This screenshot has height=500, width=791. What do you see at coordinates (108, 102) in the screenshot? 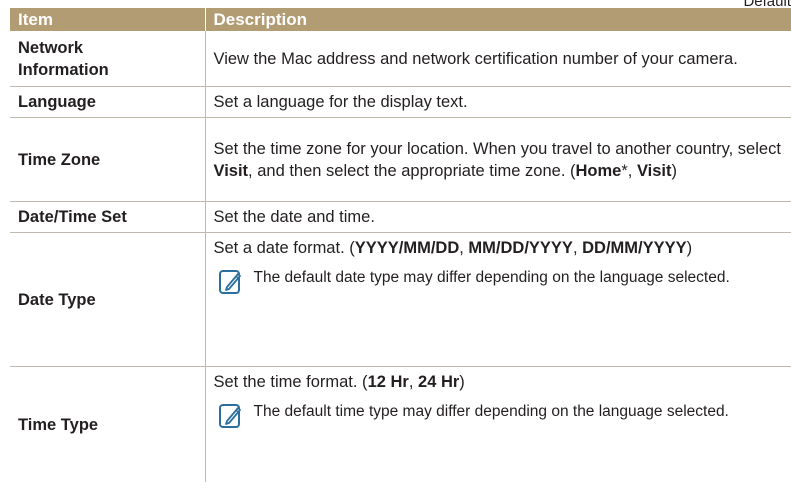
I see `row-item-language: Language` at bounding box center [108, 102].